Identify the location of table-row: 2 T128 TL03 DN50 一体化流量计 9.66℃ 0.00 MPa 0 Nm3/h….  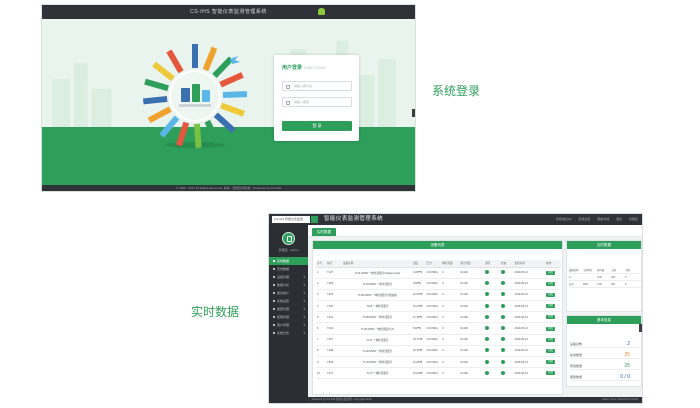
(438, 284).